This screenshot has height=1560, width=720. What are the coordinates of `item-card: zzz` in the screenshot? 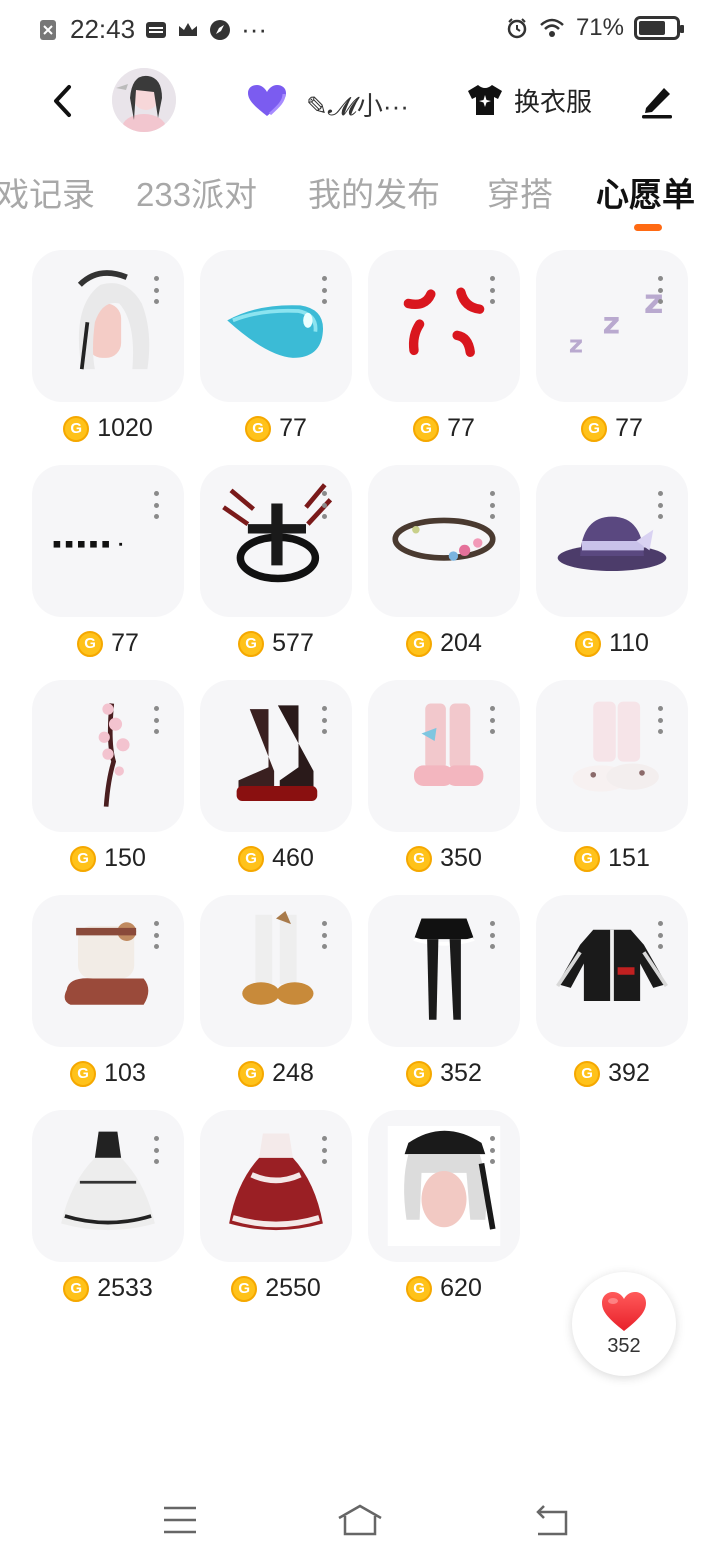 It's located at (612, 326).